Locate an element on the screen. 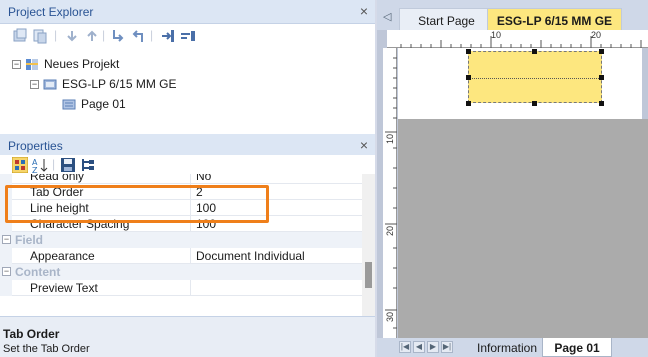 This screenshot has width=648, height=357. previous-page-icon: ◀ is located at coordinates (419, 347).